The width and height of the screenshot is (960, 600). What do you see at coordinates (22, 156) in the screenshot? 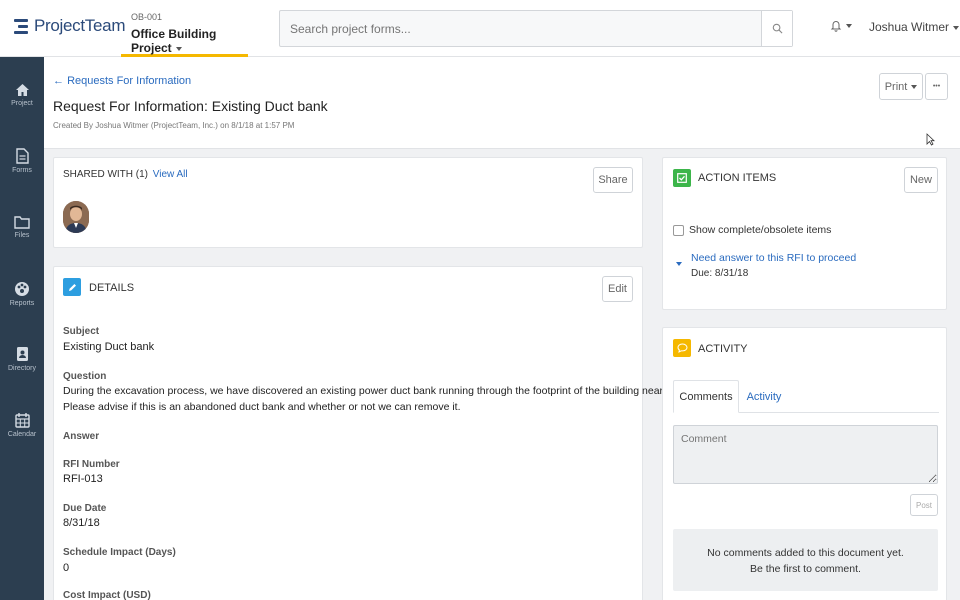
I see `document-icon` at bounding box center [22, 156].